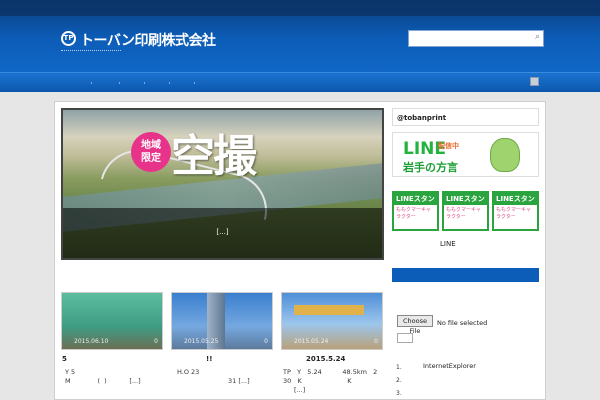  What do you see at coordinates (329, 310) in the screenshot?
I see `sign-graphic` at bounding box center [329, 310].